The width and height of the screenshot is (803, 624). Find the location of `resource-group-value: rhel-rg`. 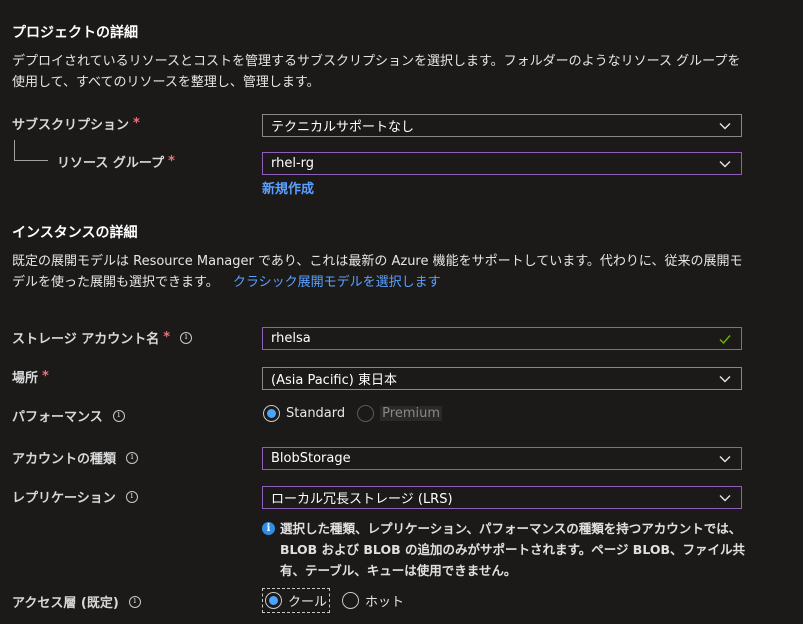

resource-group-value: rhel-rg is located at coordinates (293, 163).